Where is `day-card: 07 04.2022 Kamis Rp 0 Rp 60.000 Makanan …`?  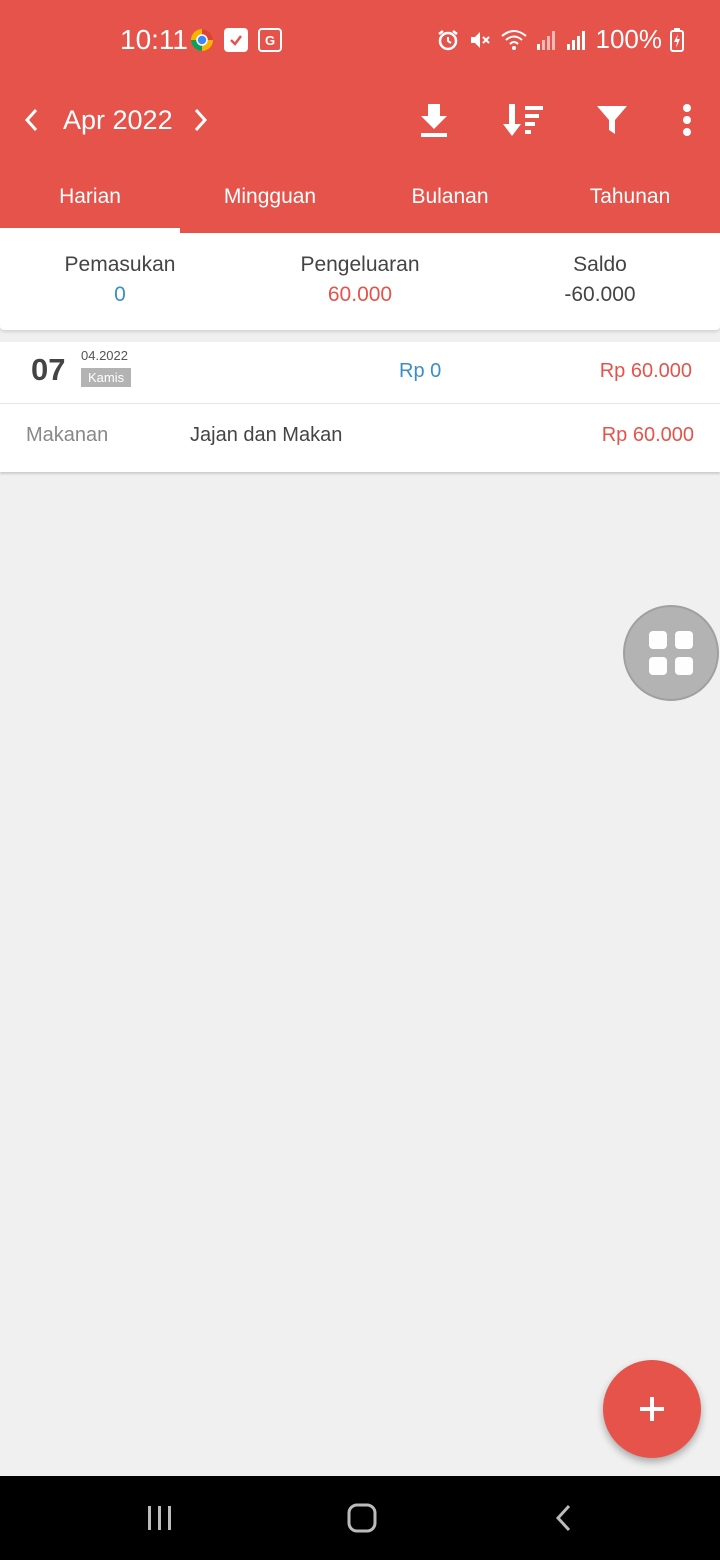
day-card: 07 04.2022 Kamis Rp 0 Rp 60.000 Makanan … is located at coordinates (360, 407).